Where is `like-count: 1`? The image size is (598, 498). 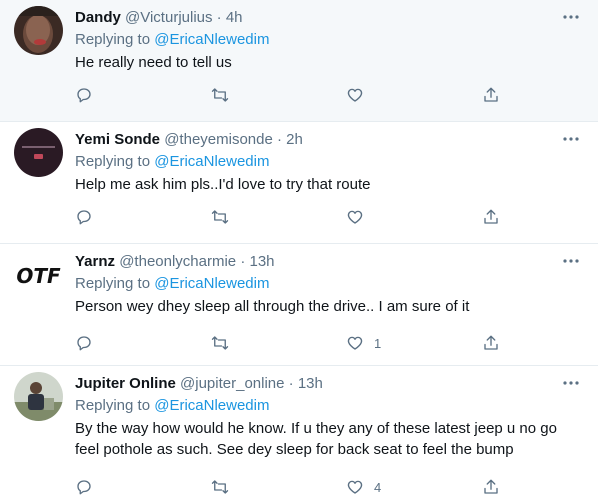
like-count: 1 is located at coordinates (378, 343).